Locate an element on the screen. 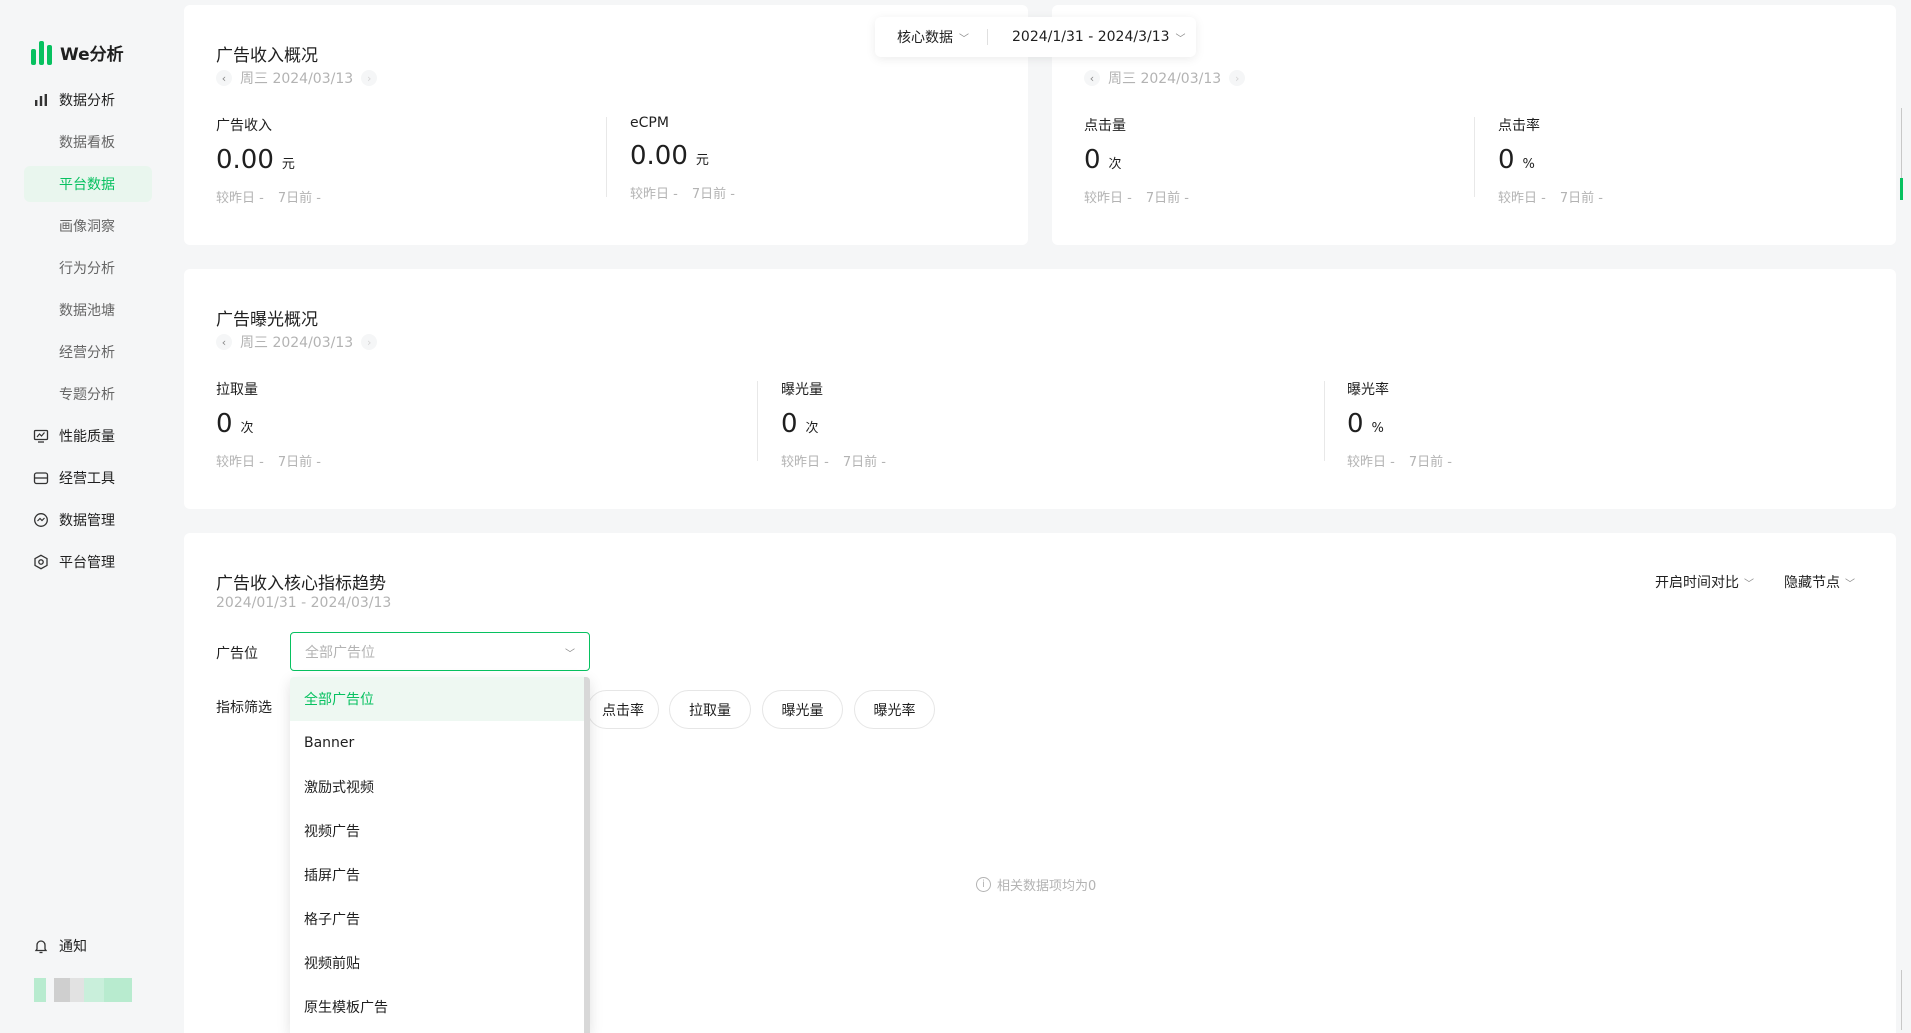 The height and width of the screenshot is (1033, 1911). sidebar-item-behavior: 行为分析 is located at coordinates (88, 268).